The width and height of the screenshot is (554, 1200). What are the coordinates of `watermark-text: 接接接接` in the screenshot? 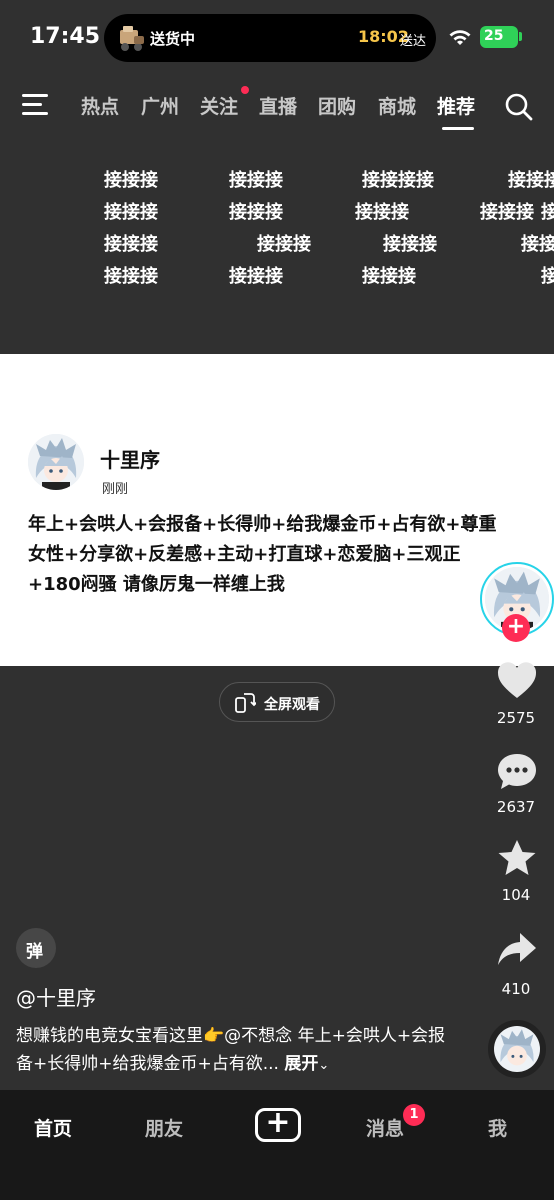 It's located at (398, 180).